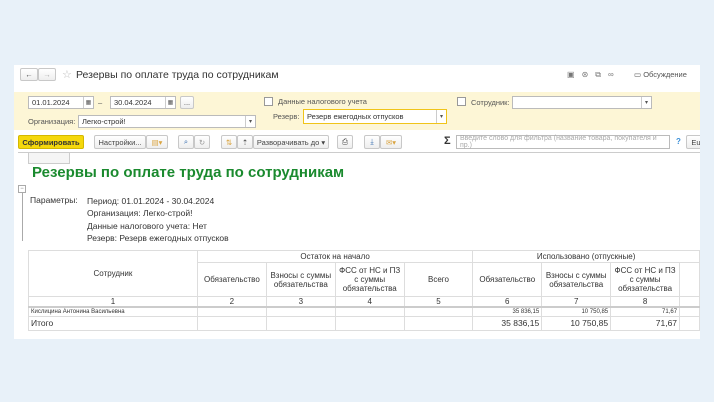 This screenshot has width=714, height=402. Describe the element at coordinates (588, 74) in the screenshot. I see `settings-icon: ⊛` at that location.